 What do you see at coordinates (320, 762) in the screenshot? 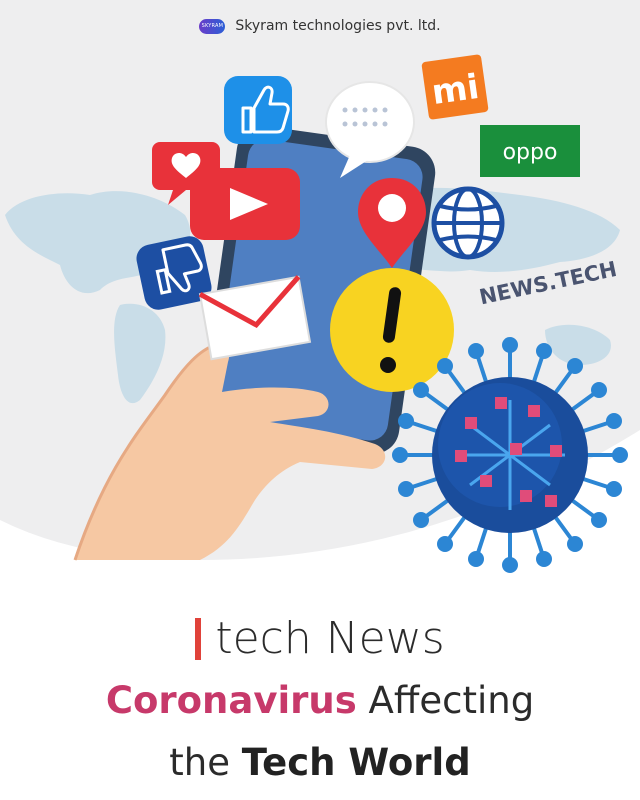
I see `headline-line-3: the Tech World` at bounding box center [320, 762].